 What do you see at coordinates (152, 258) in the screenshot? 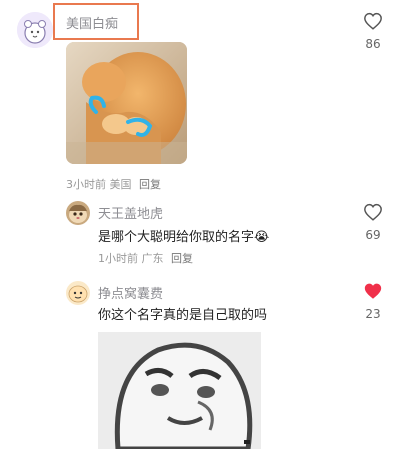
I see `comment-location: 广东` at bounding box center [152, 258].